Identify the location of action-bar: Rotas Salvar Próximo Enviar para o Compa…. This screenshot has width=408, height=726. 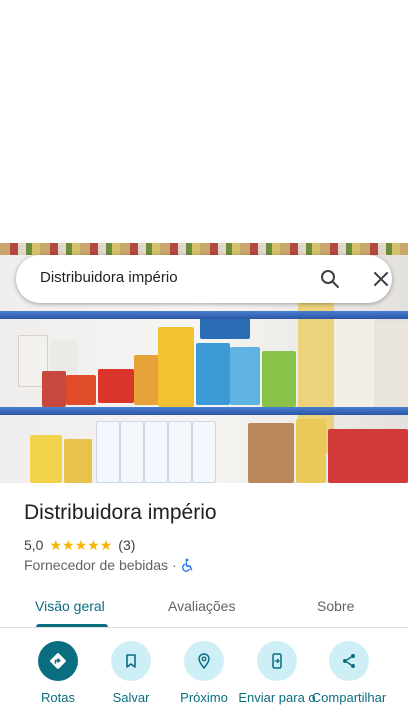
(204, 683).